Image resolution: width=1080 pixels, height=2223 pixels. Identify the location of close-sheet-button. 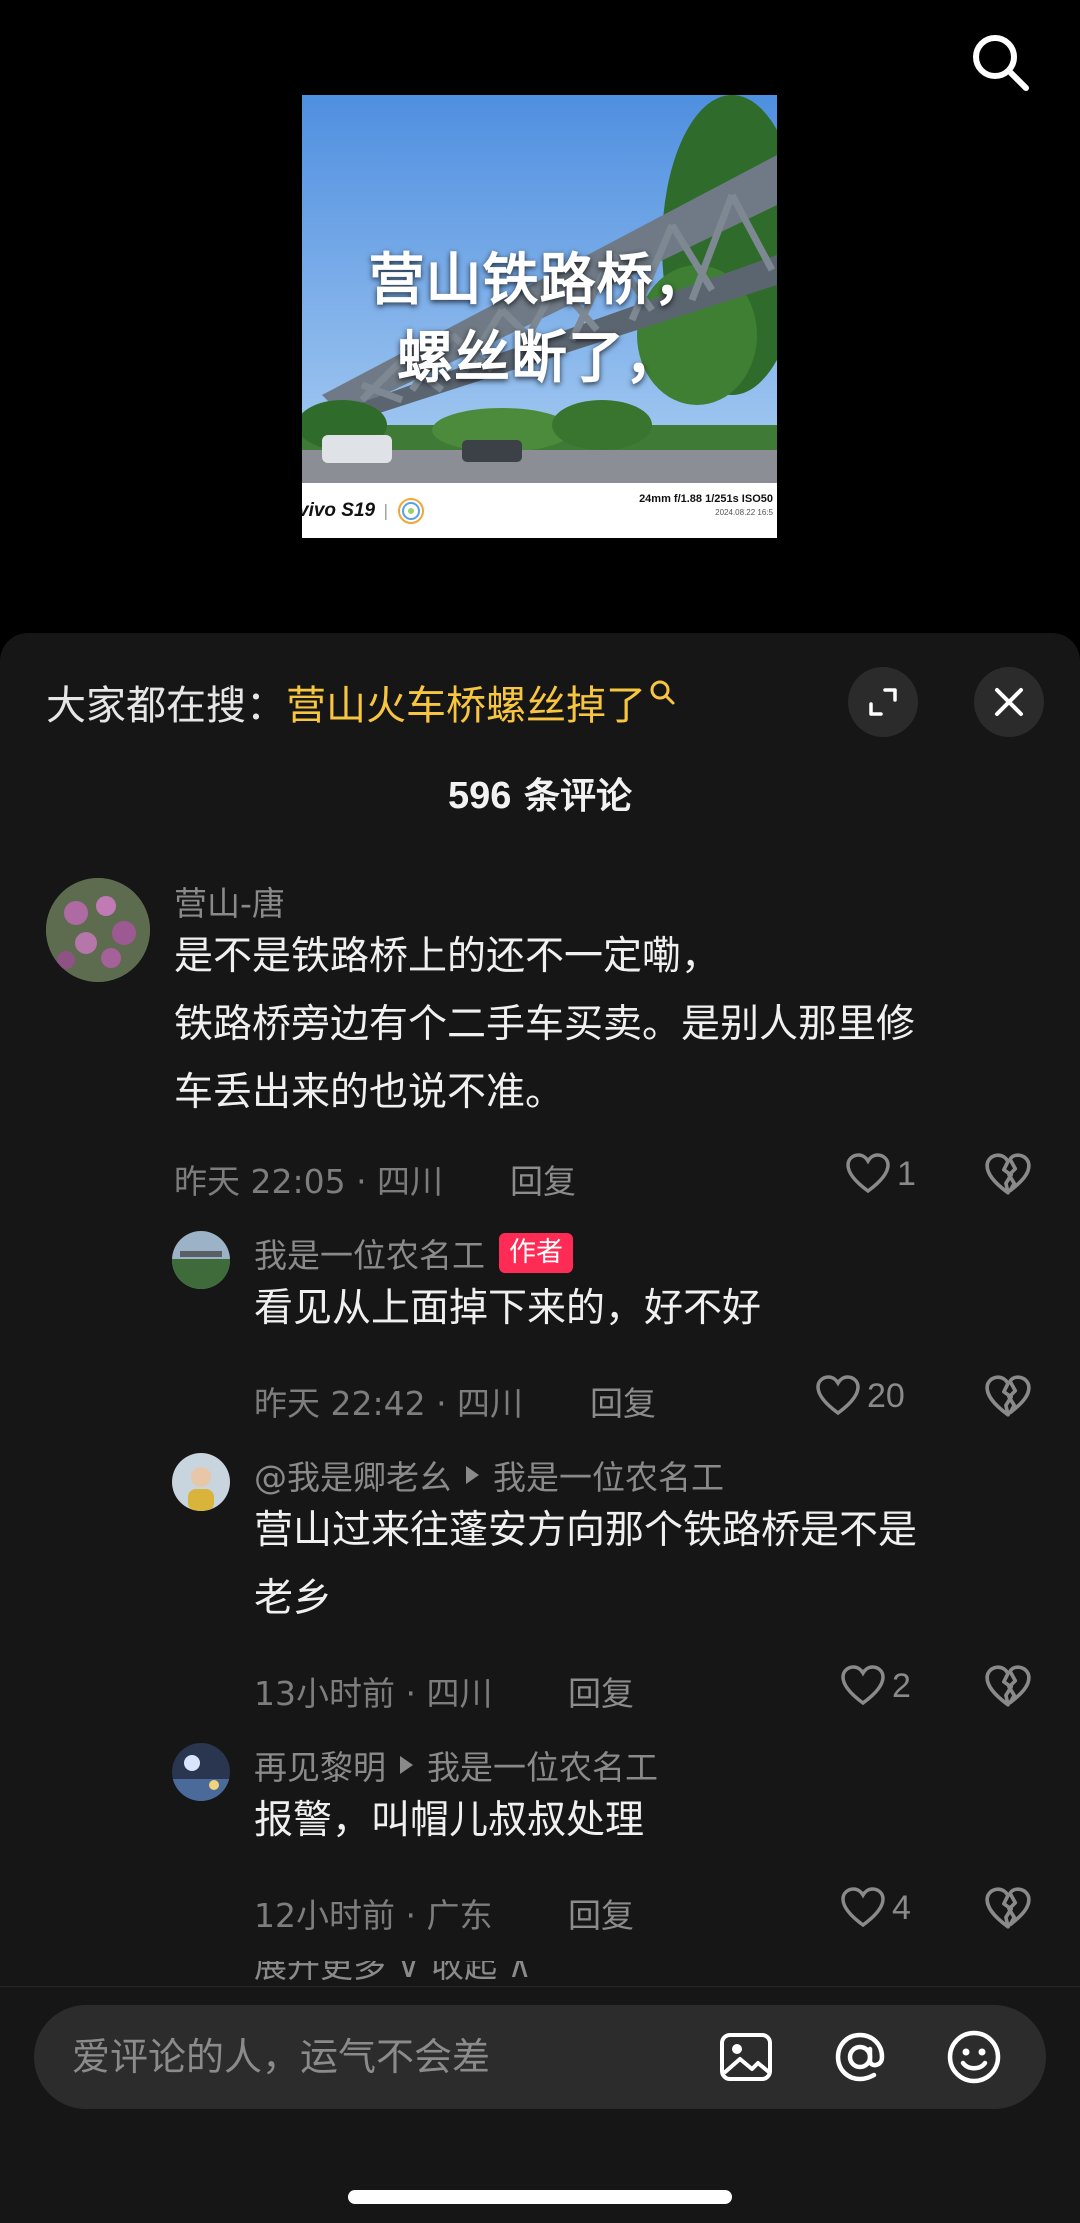
(1009, 702).